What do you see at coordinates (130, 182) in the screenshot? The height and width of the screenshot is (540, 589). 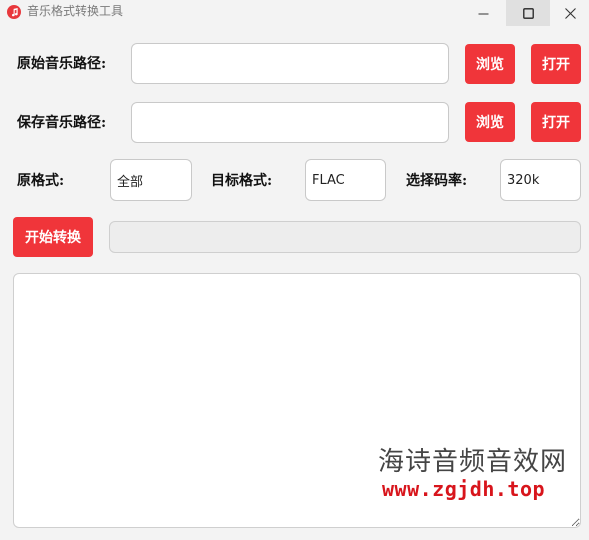 I see `source-format-value: 全部` at bounding box center [130, 182].